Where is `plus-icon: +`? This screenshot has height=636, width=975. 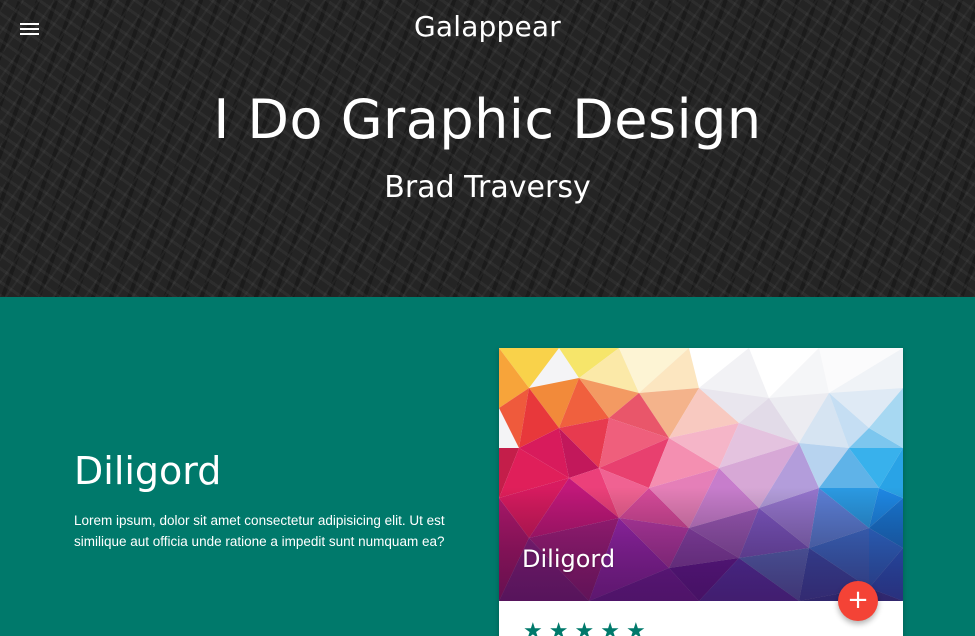
plus-icon: + is located at coordinates (858, 600).